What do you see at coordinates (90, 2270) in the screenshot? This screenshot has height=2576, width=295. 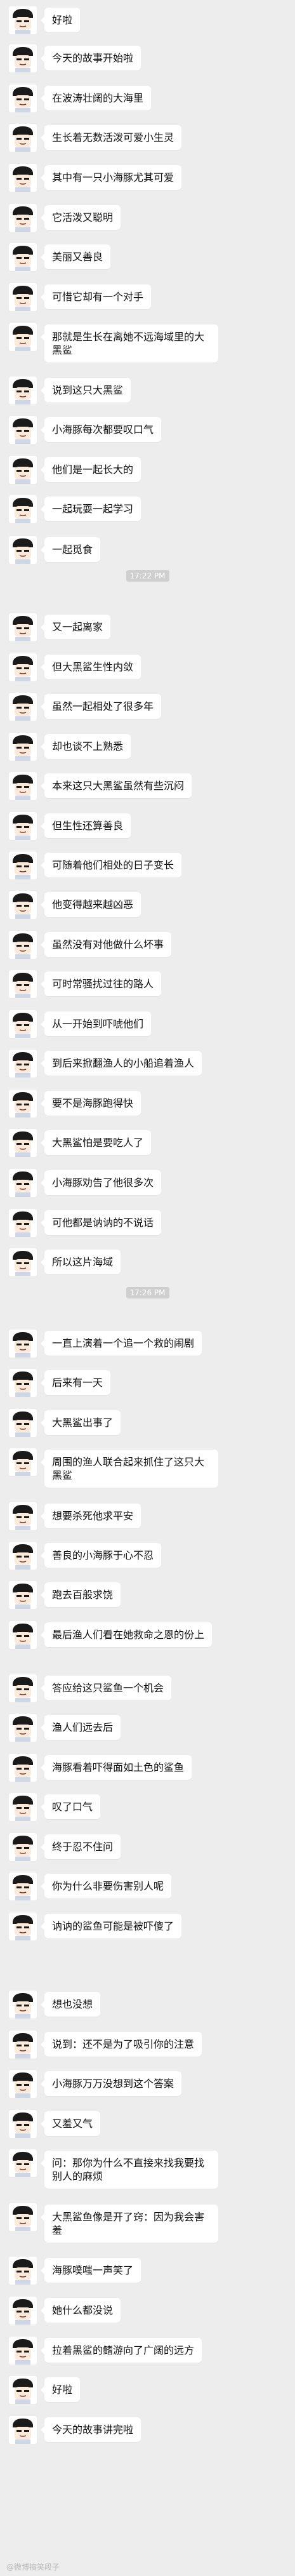 I see `message-bubble: 海豚噗嗤一声笑了` at bounding box center [90, 2270].